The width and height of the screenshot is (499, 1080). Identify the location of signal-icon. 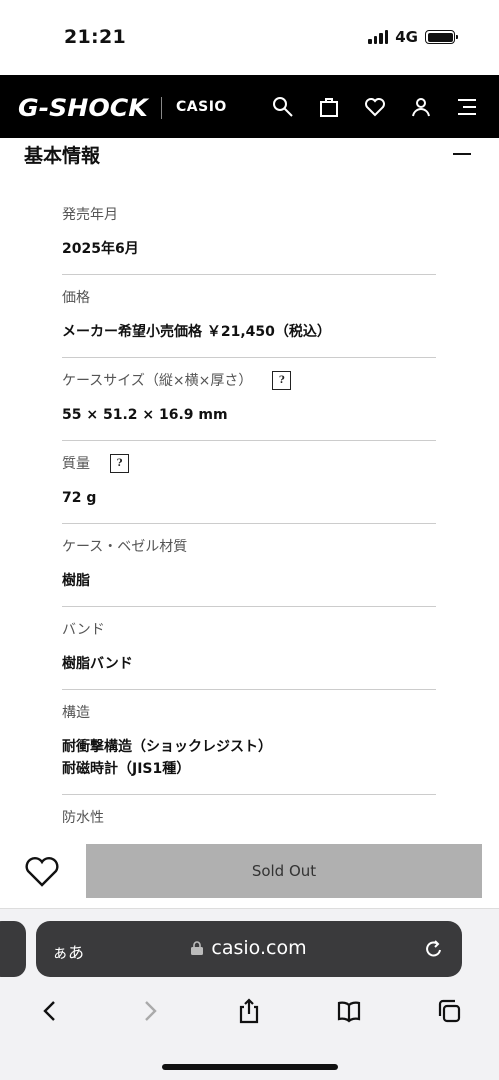
(378, 37).